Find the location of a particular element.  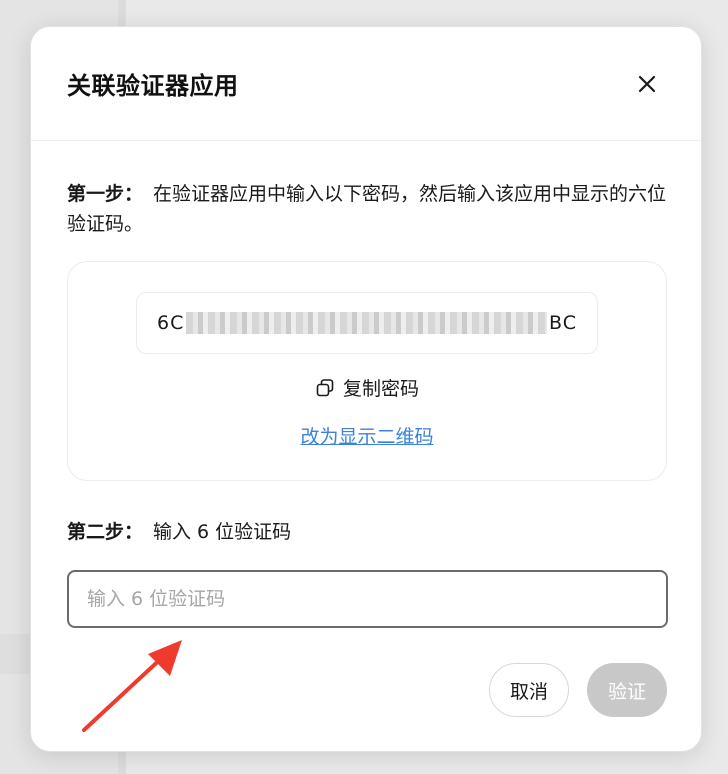

step-one-instructions: 第一步： 在验证器应用中输入以下密码，然后输入该应用中显示的六位验证码。 is located at coordinates (367, 209).